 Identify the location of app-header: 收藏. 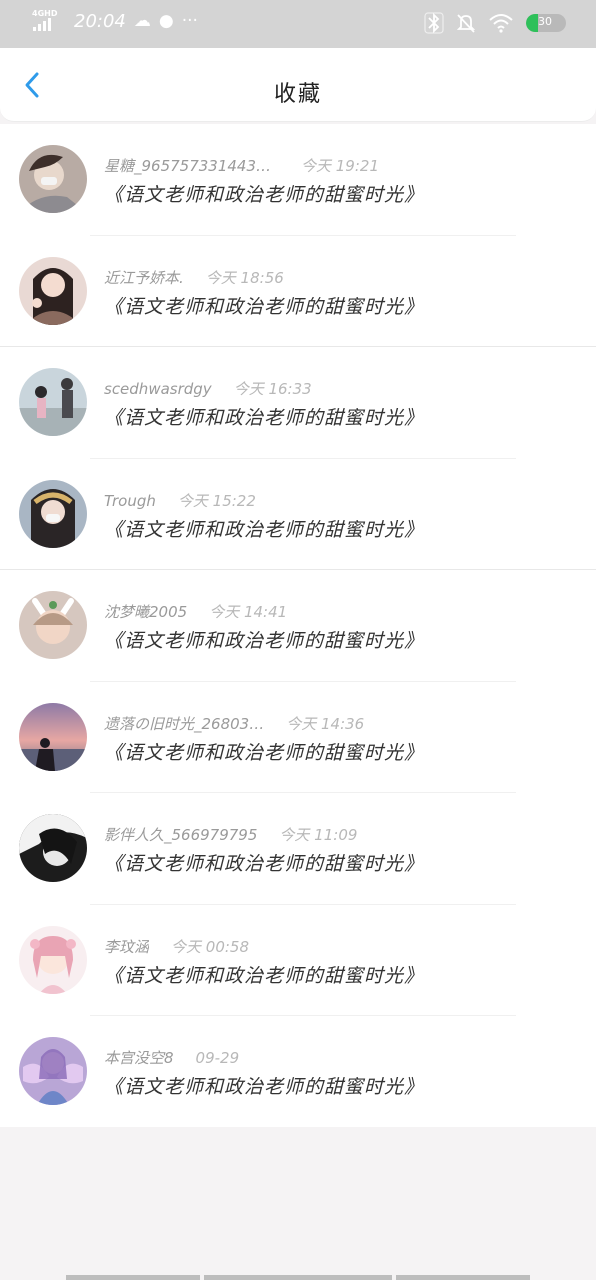
(298, 85).